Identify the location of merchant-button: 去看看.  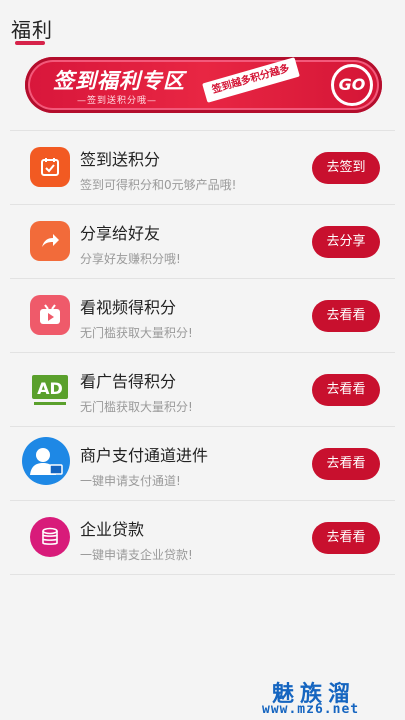
(346, 464).